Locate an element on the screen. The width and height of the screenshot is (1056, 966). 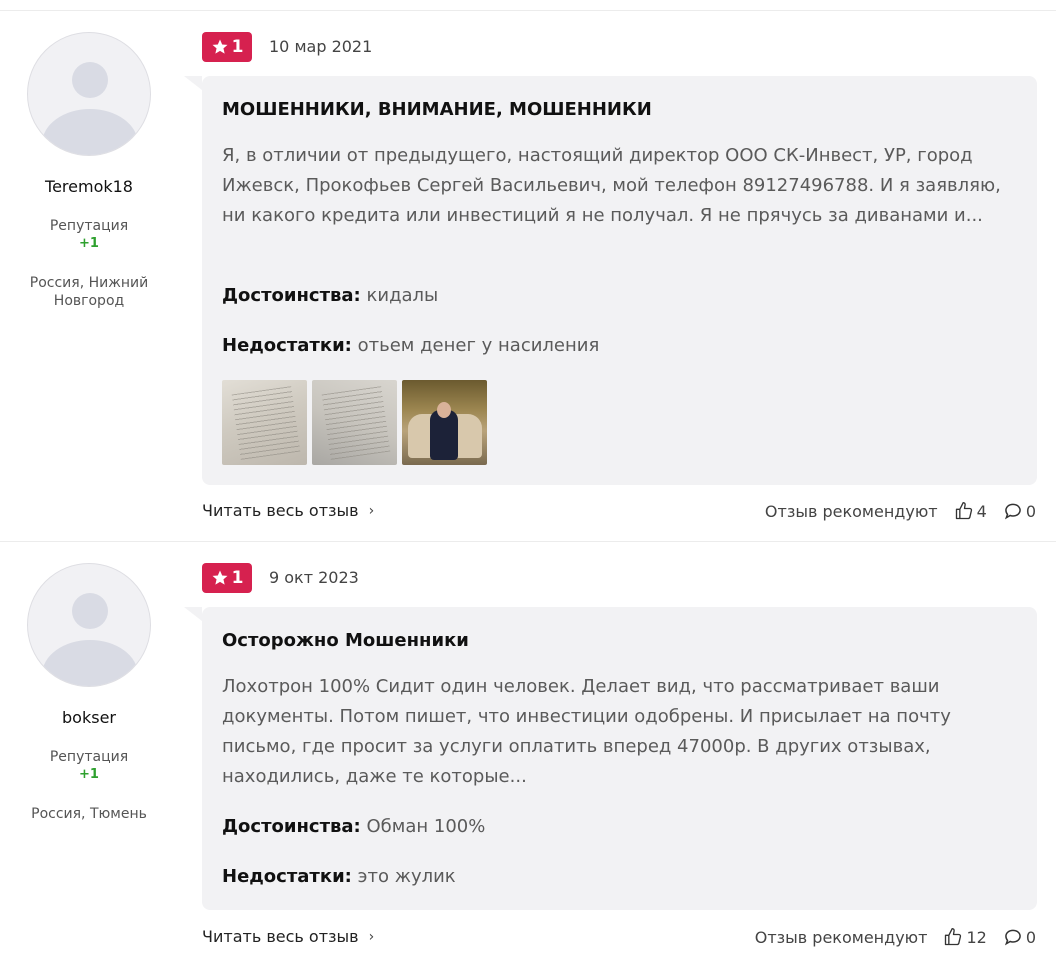
user-location: Россия, Тюмень is located at coordinates (89, 814).